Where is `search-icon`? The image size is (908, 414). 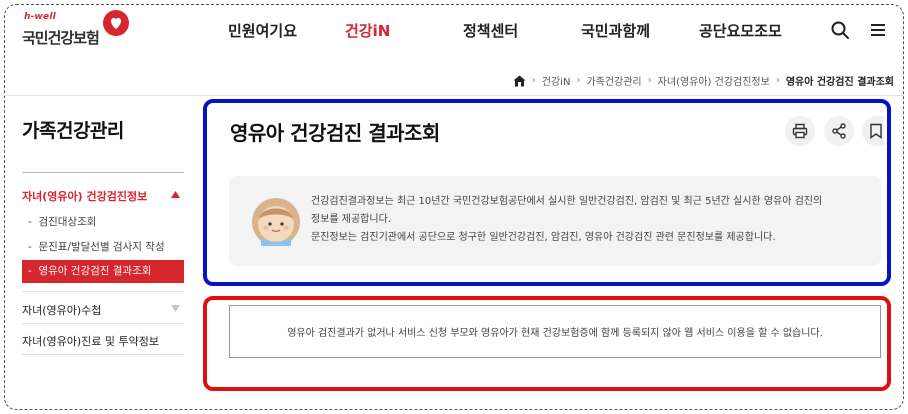
search-icon is located at coordinates (840, 30).